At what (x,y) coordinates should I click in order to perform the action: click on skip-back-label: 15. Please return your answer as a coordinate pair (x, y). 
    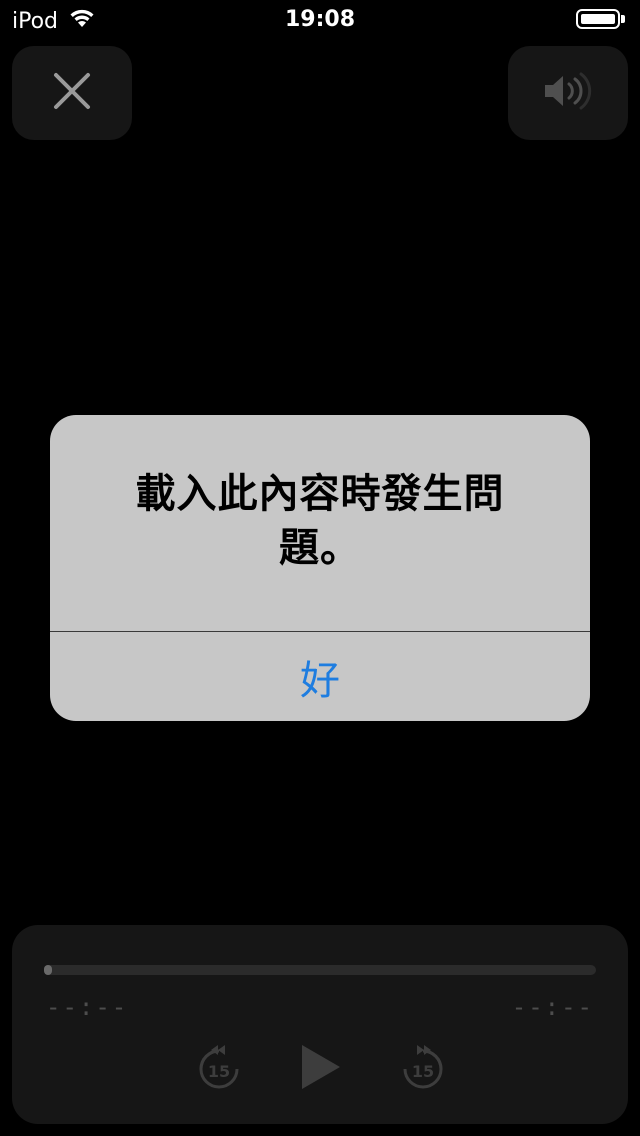
    Looking at the image, I should click on (219, 1071).